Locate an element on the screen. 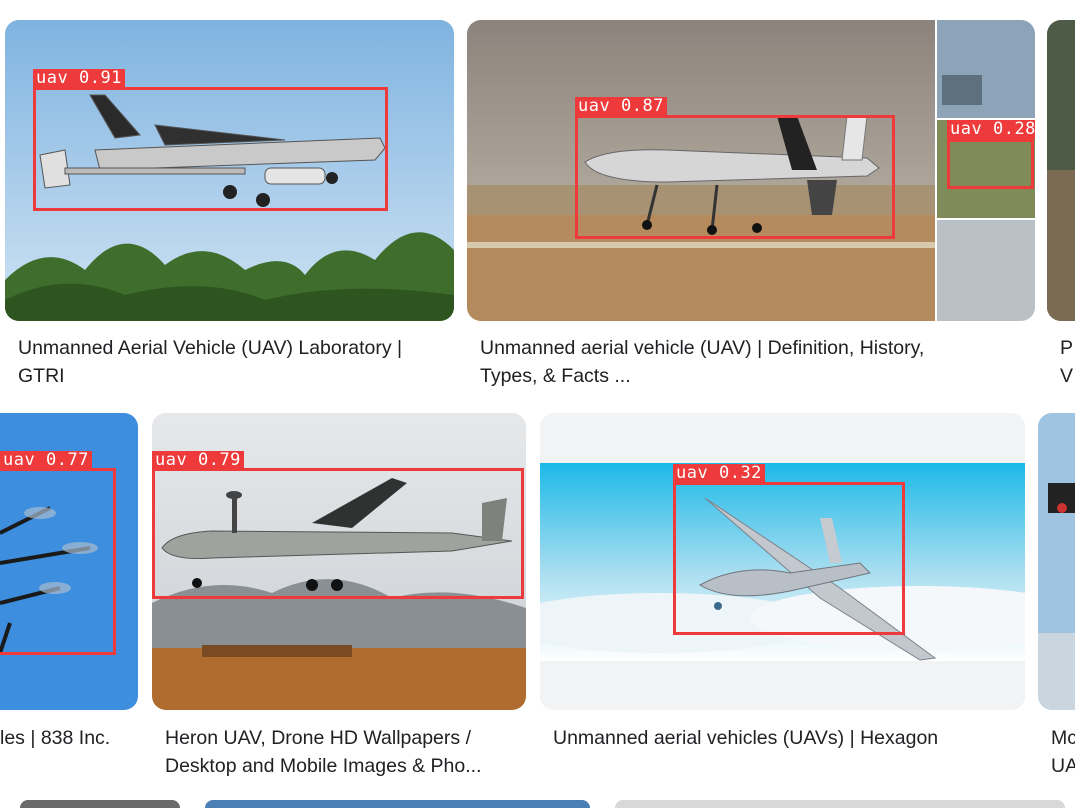 This screenshot has width=1075, height=808. result-card-3: P V is located at coordinates (1061, 205).